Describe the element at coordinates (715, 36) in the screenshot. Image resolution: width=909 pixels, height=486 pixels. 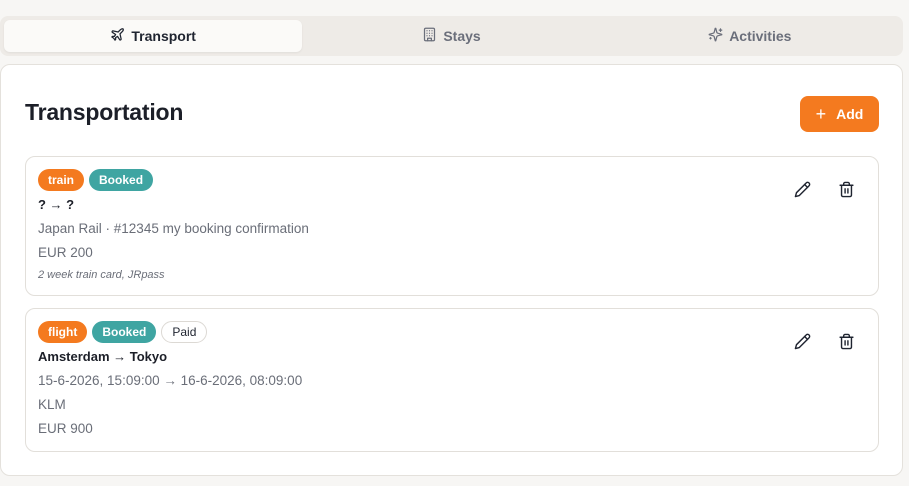
I see `sparkles-icon` at that location.